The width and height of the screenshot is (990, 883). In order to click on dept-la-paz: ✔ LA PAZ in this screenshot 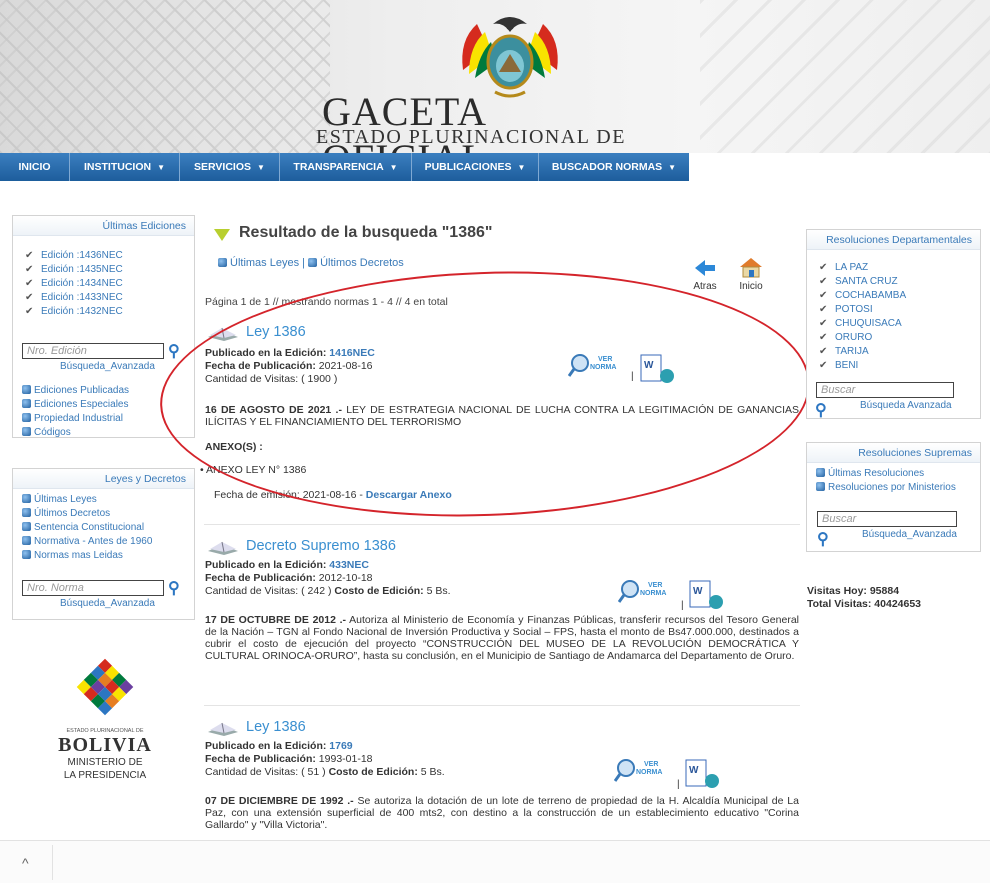, I will do `click(862, 268)`.